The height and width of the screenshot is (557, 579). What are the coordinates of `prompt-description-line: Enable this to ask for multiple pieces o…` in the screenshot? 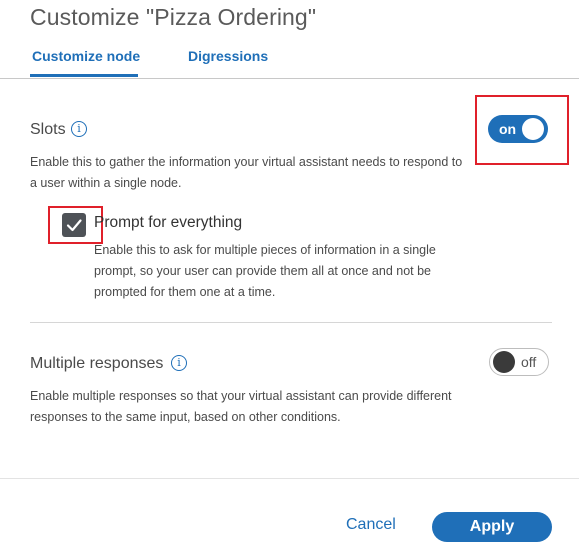 It's located at (265, 250).